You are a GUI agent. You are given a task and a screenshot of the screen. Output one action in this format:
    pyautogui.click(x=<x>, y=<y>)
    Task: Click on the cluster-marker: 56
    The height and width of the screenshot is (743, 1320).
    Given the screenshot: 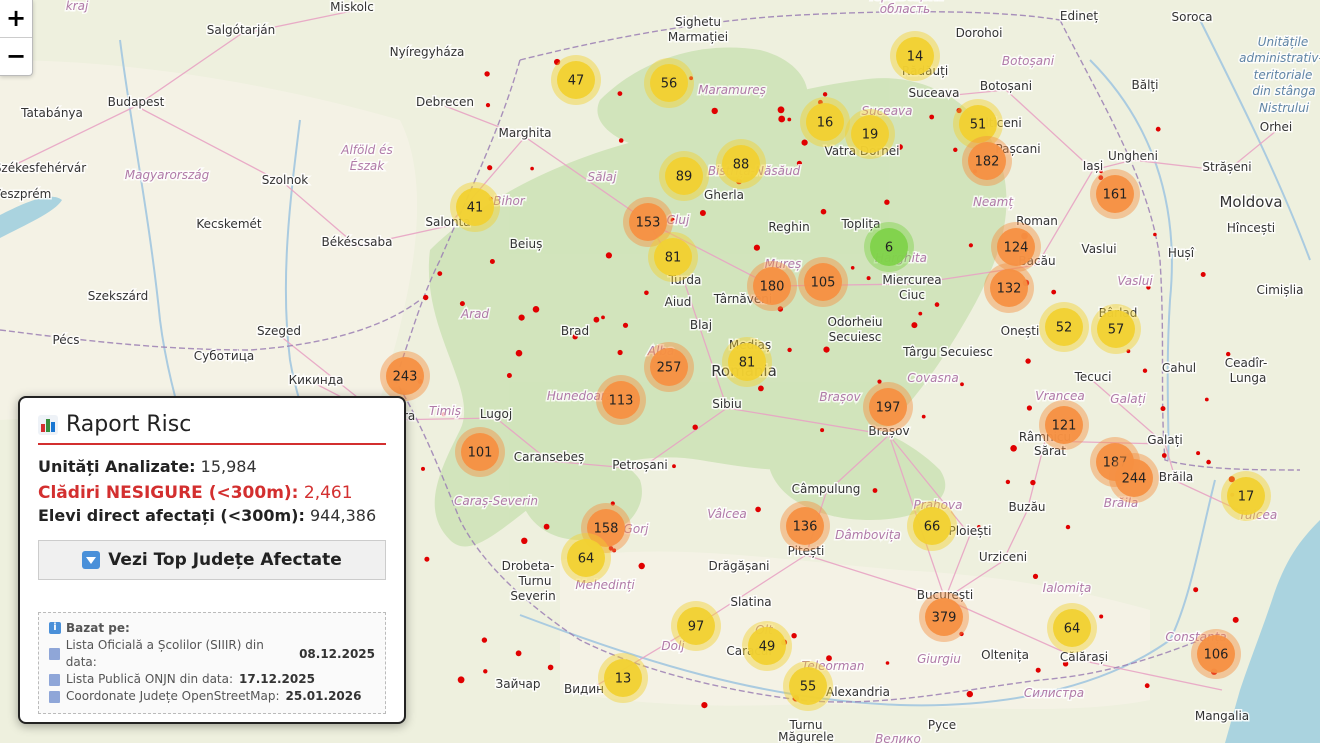 What is the action you would take?
    pyautogui.click(x=669, y=83)
    